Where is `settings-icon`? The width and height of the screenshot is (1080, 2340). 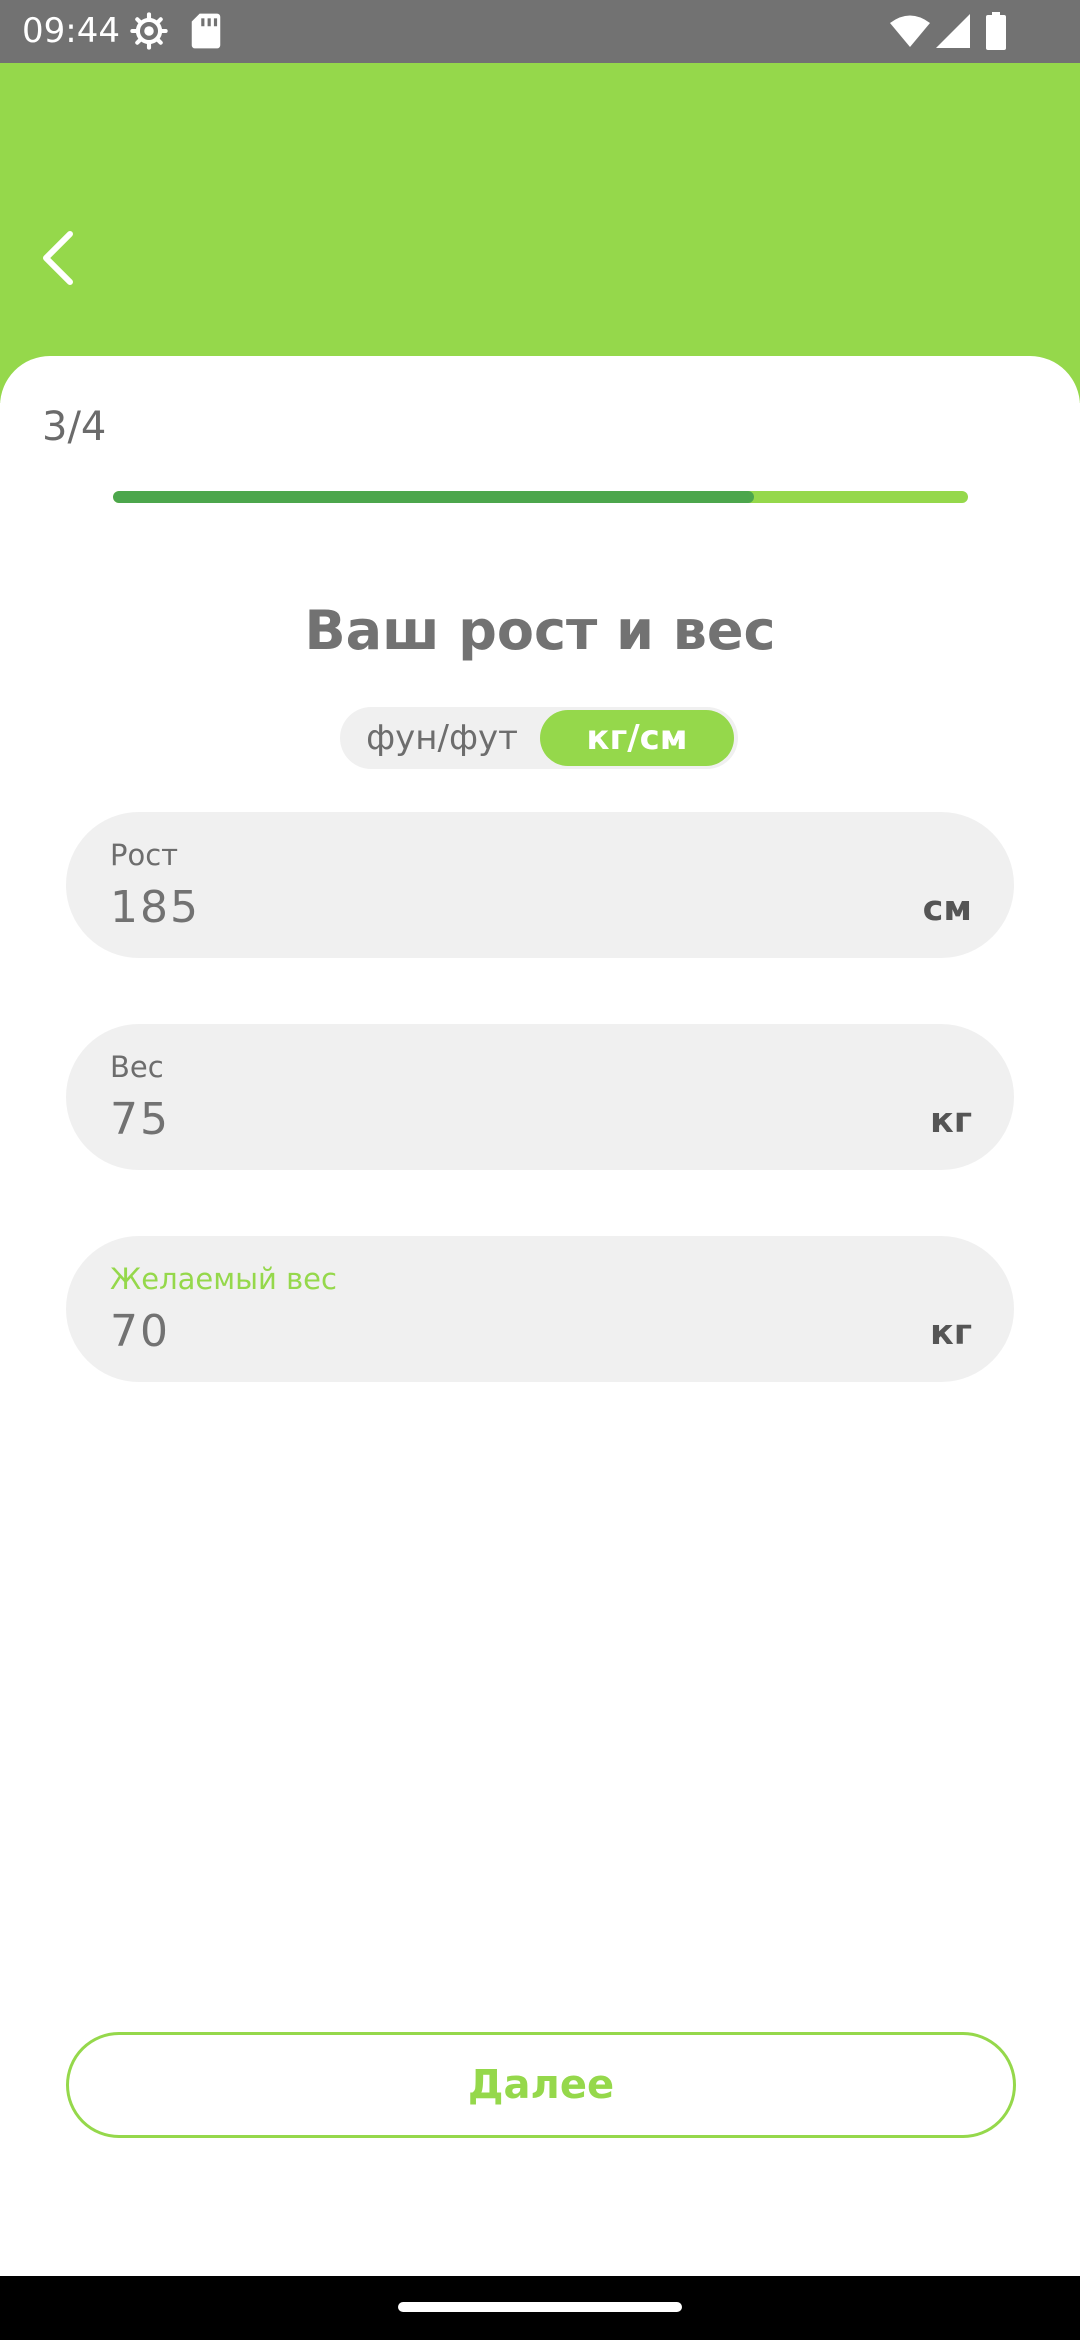
settings-icon is located at coordinates (149, 33).